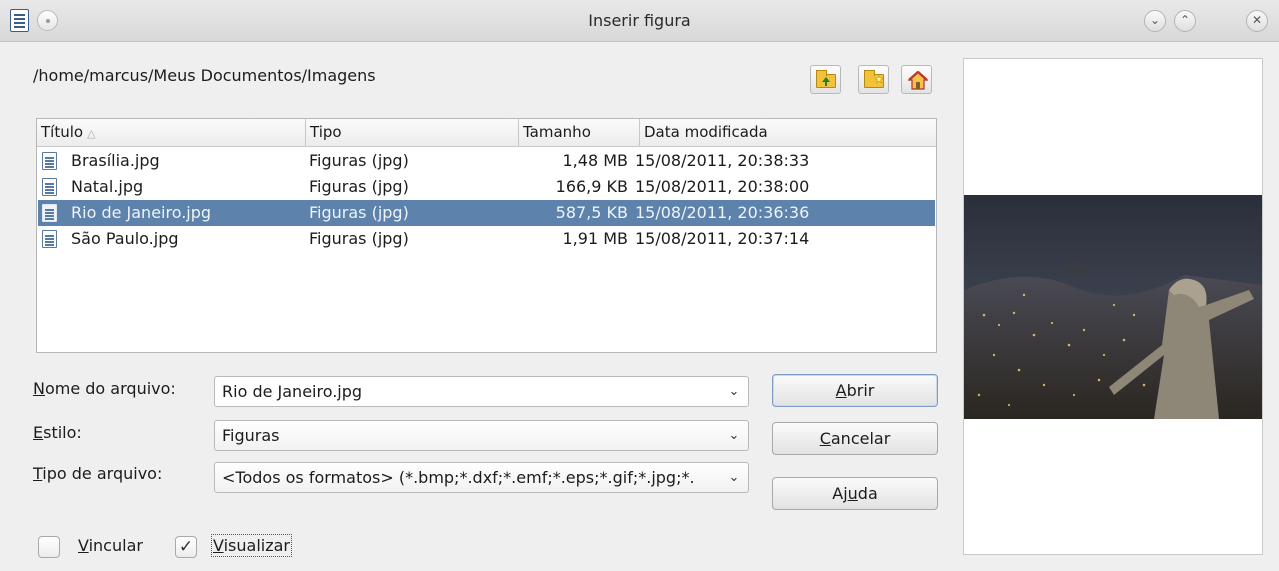 This screenshot has height=571, width=1279. I want to click on new-folder-button, so click(873, 79).